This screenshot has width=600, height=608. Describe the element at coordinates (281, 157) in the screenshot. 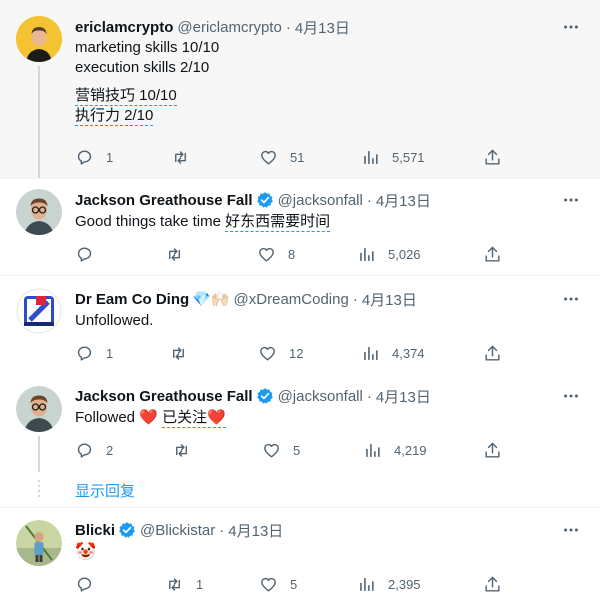

I see `like-button: 51` at that location.